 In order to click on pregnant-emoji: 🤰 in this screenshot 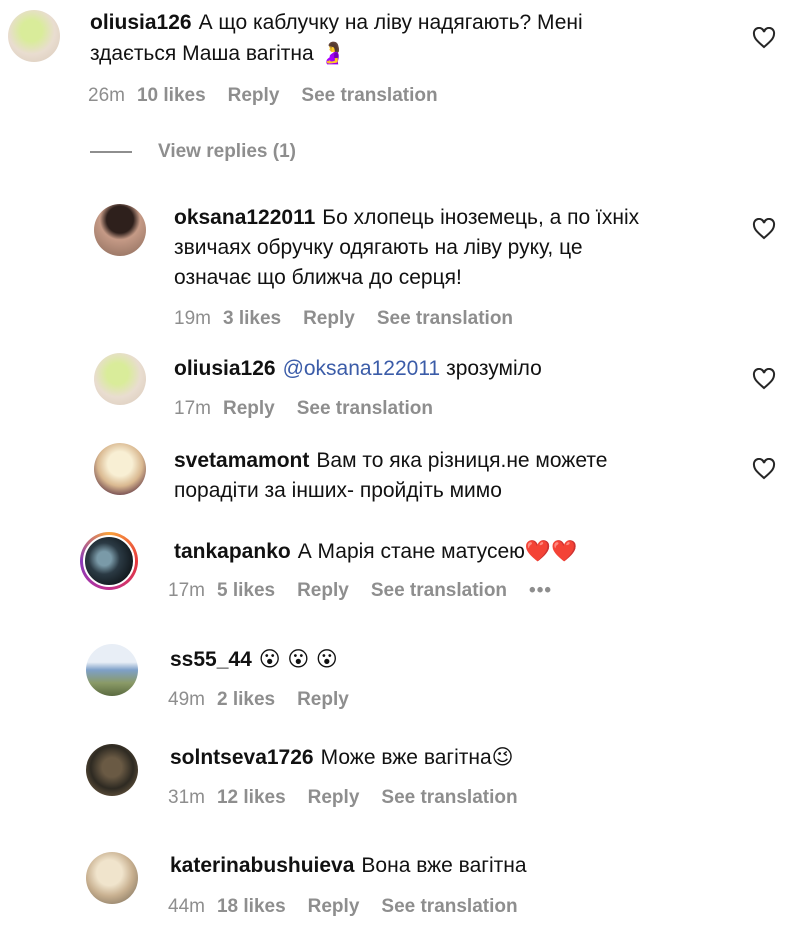, I will do `click(332, 53)`.